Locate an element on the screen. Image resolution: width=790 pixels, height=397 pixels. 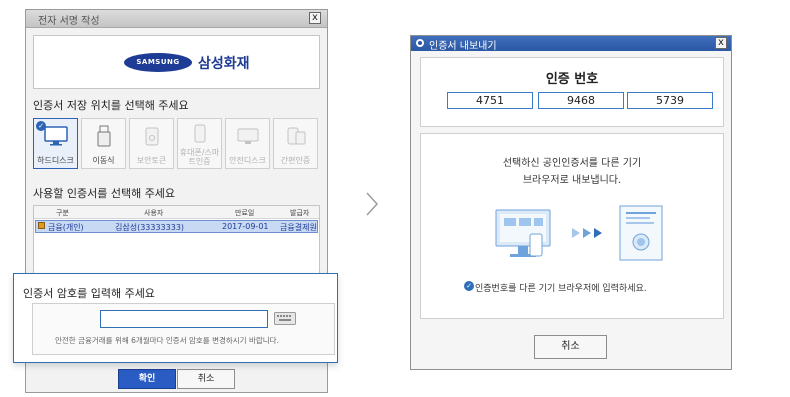
auth-code-panel: 인증 번호 4751 9468 5739 is located at coordinates (572, 92).